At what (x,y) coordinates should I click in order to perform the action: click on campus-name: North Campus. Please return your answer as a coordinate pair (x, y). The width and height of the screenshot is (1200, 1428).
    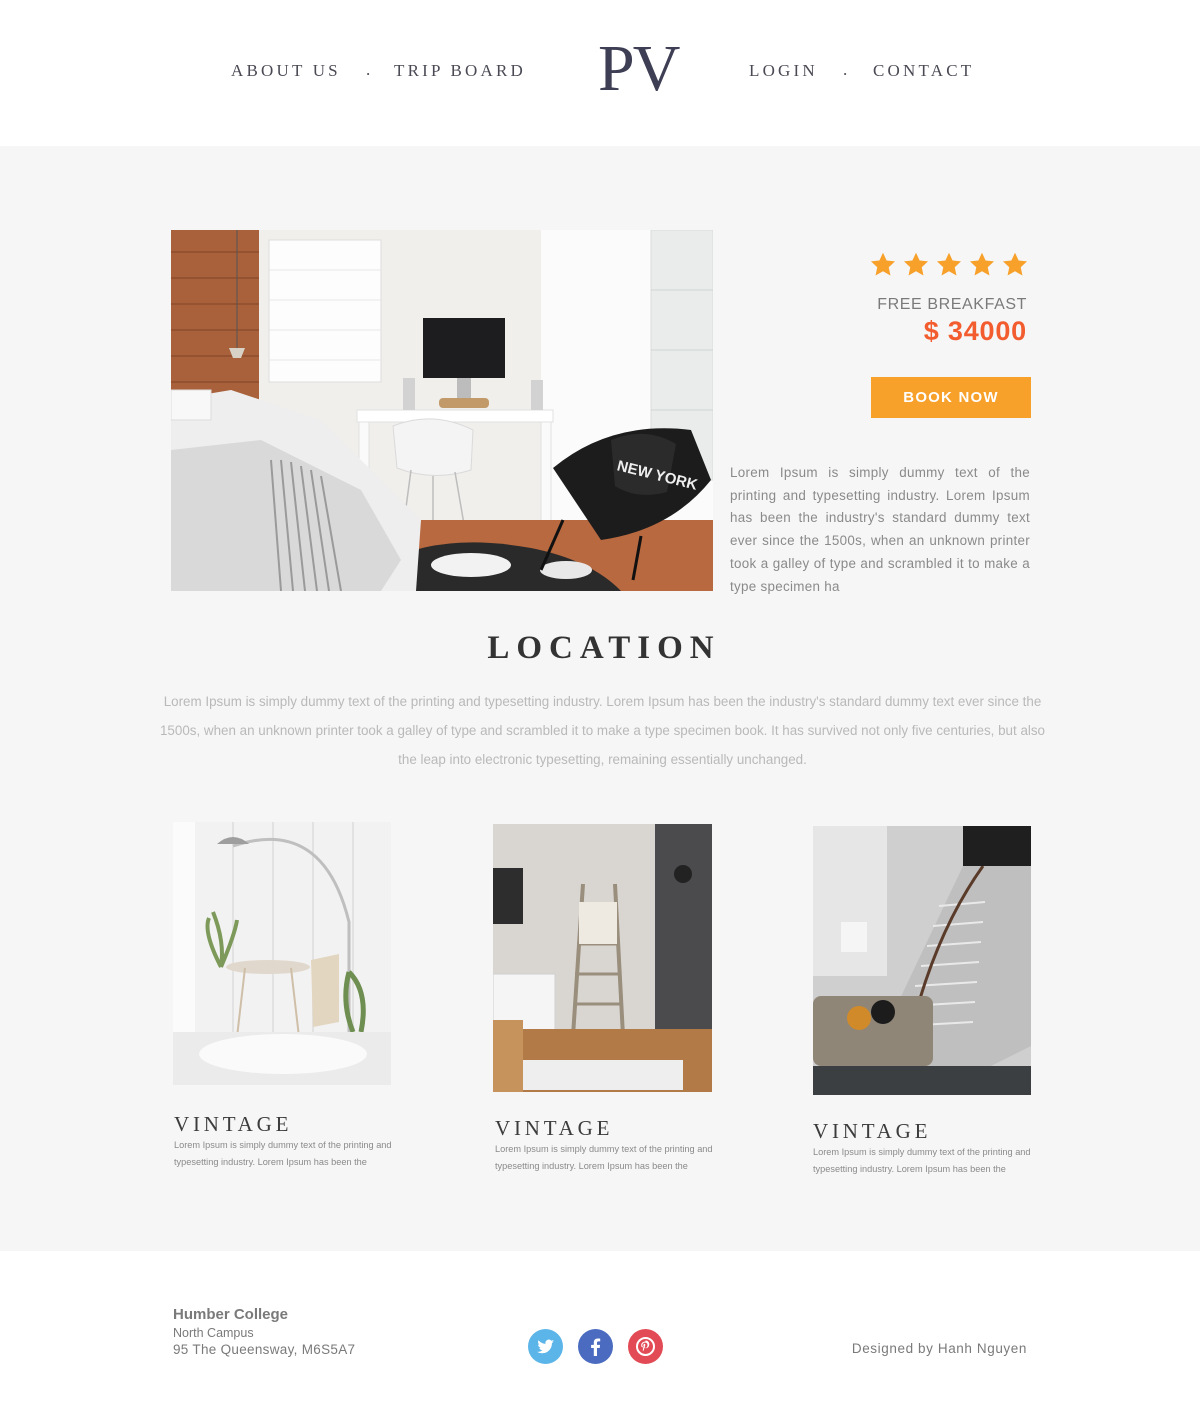
    Looking at the image, I should click on (213, 1333).